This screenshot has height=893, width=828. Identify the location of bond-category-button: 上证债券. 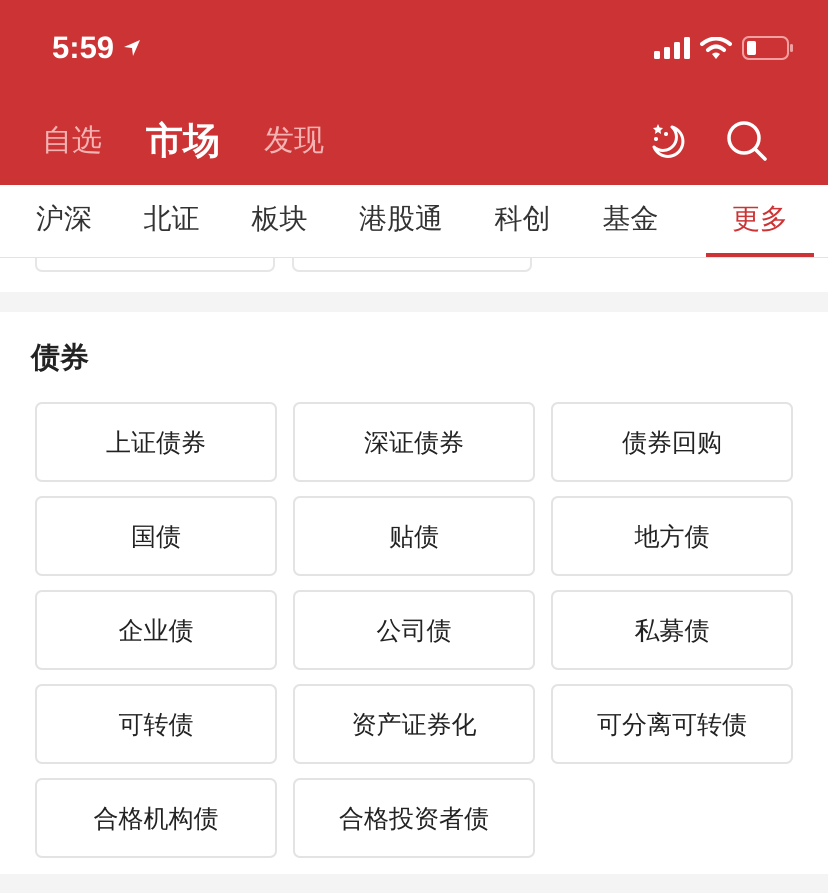
(156, 442).